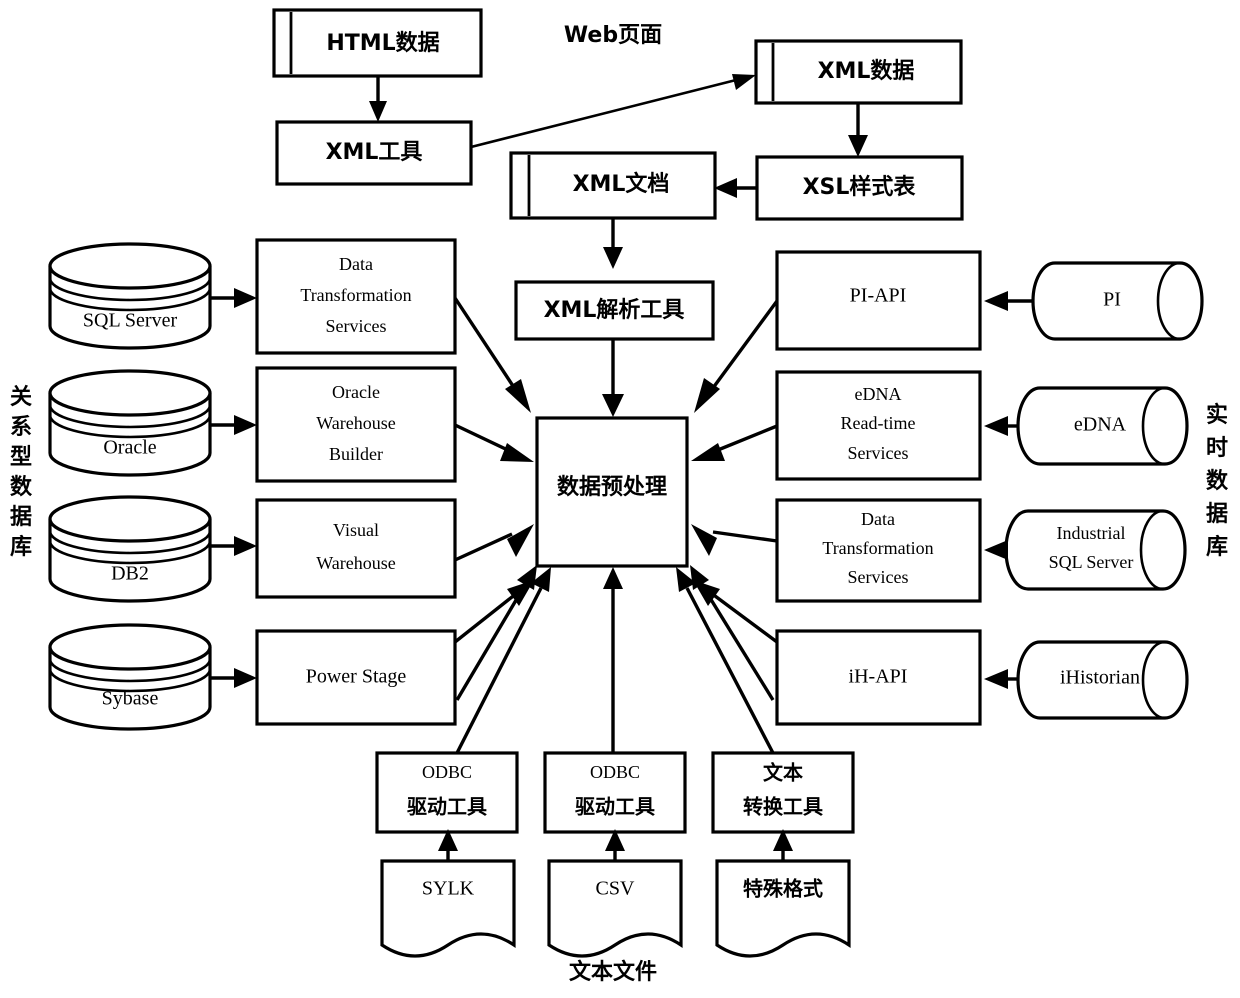 This screenshot has width=1240, height=998. I want to click on db-cylinder-pi: PI, so click(1117, 301).